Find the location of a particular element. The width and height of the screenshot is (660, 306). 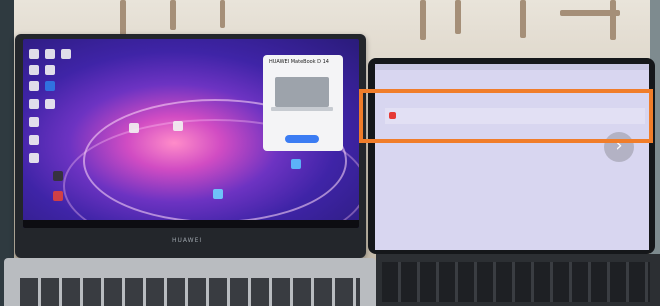

windows-taskbar is located at coordinates (191, 224).